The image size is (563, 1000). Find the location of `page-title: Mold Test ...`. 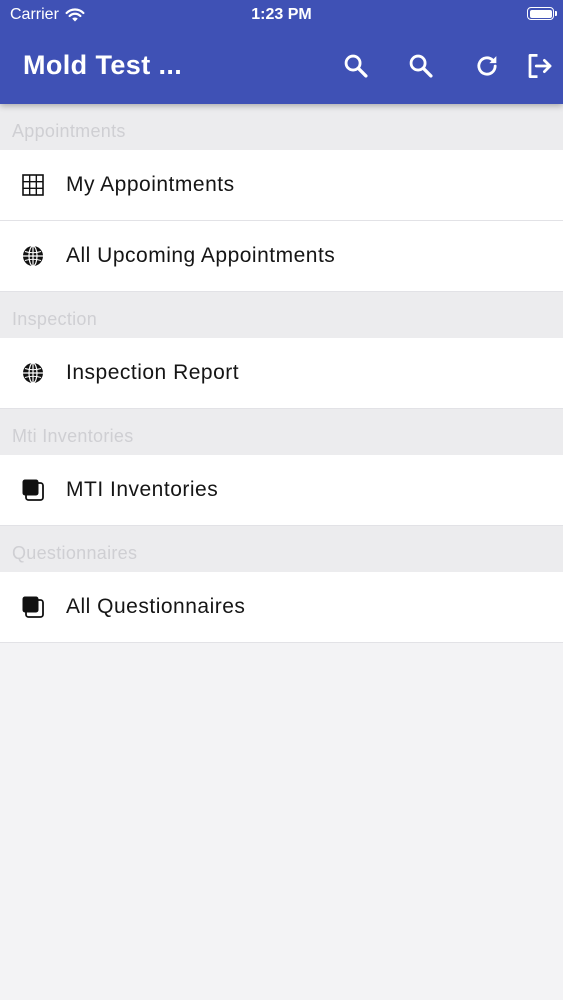

page-title: Mold Test ... is located at coordinates (103, 65).